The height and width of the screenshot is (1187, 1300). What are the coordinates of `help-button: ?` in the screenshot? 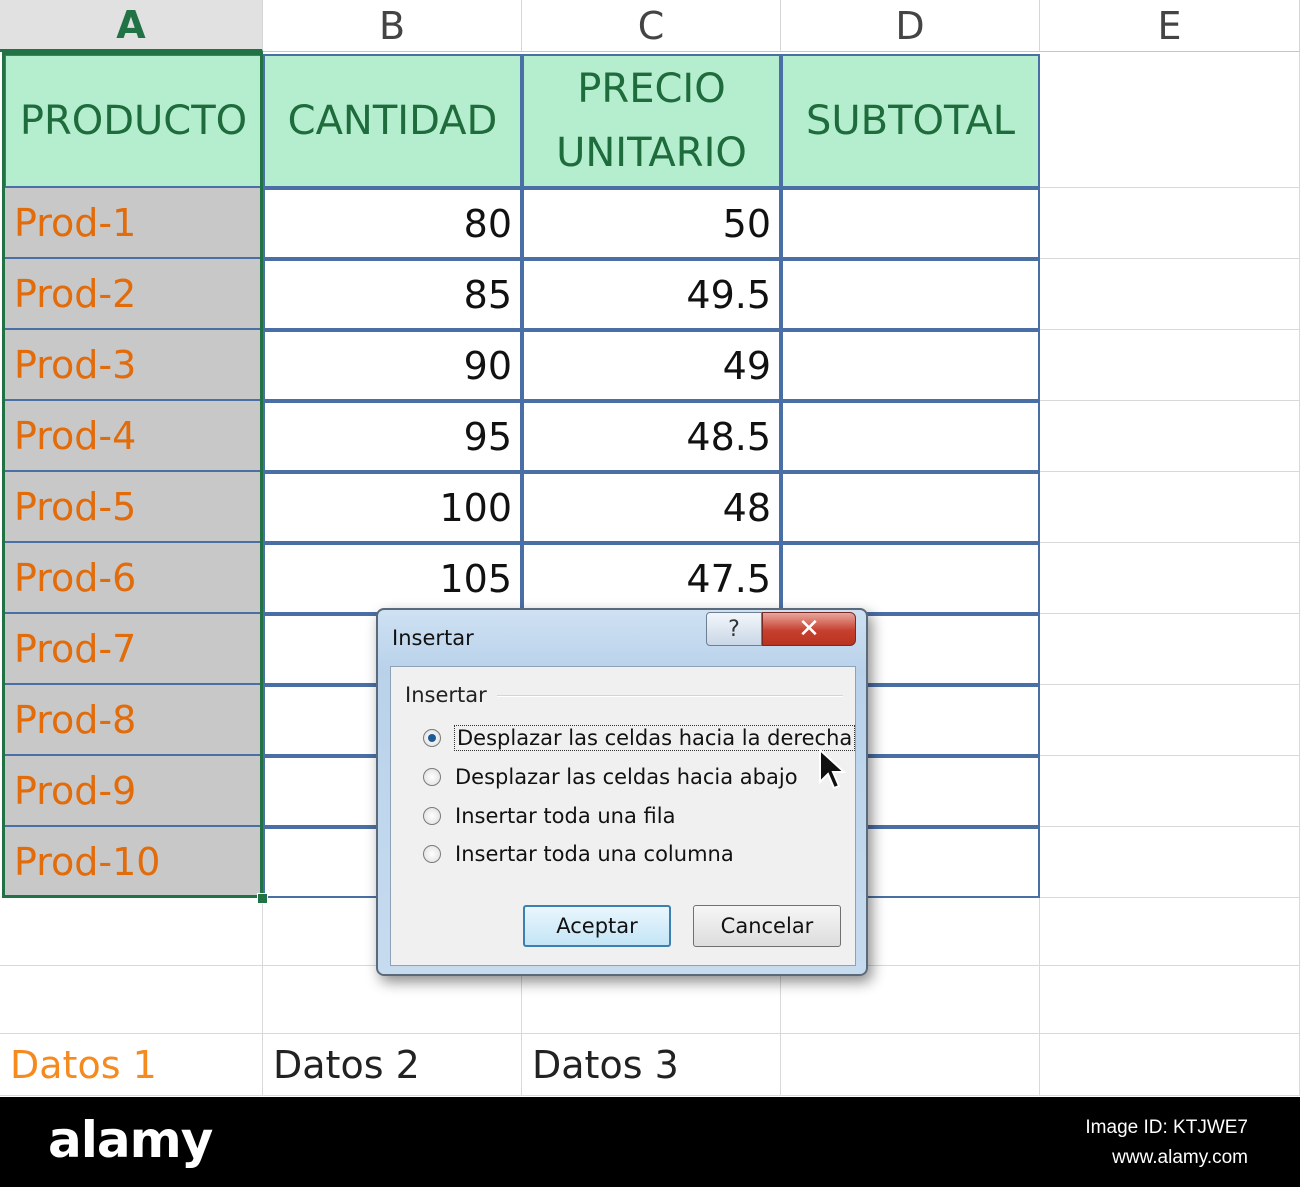 It's located at (734, 629).